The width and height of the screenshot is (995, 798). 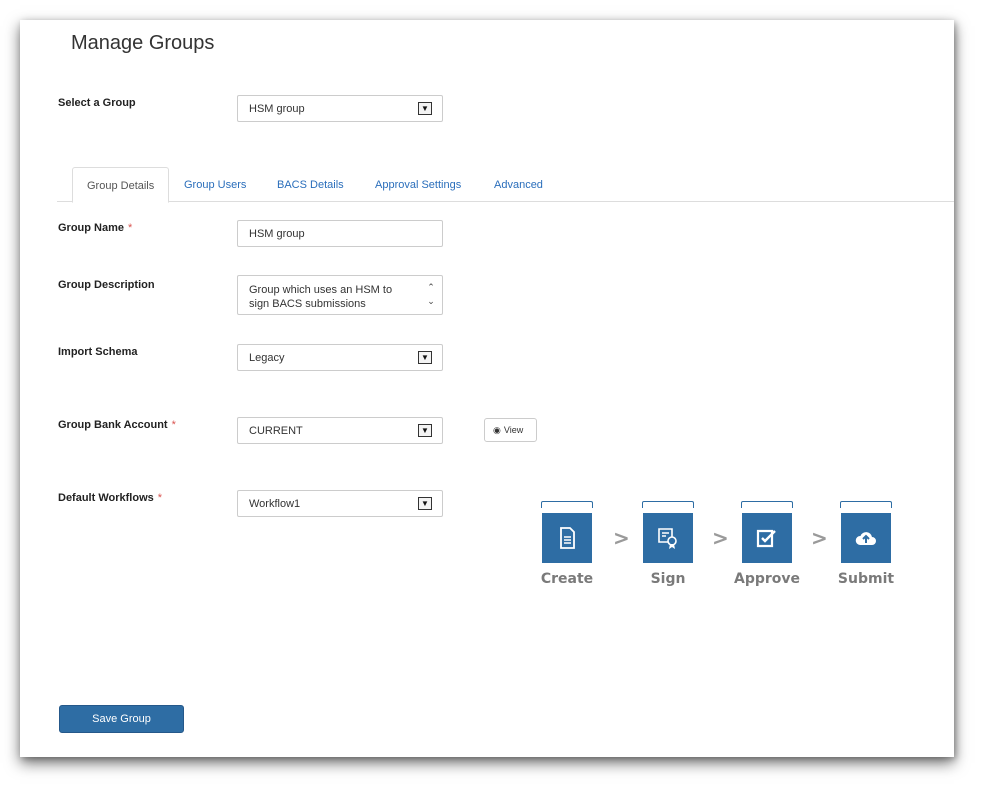 What do you see at coordinates (340, 357) in the screenshot?
I see `import-schema-dropdown: Legacy ▼` at bounding box center [340, 357].